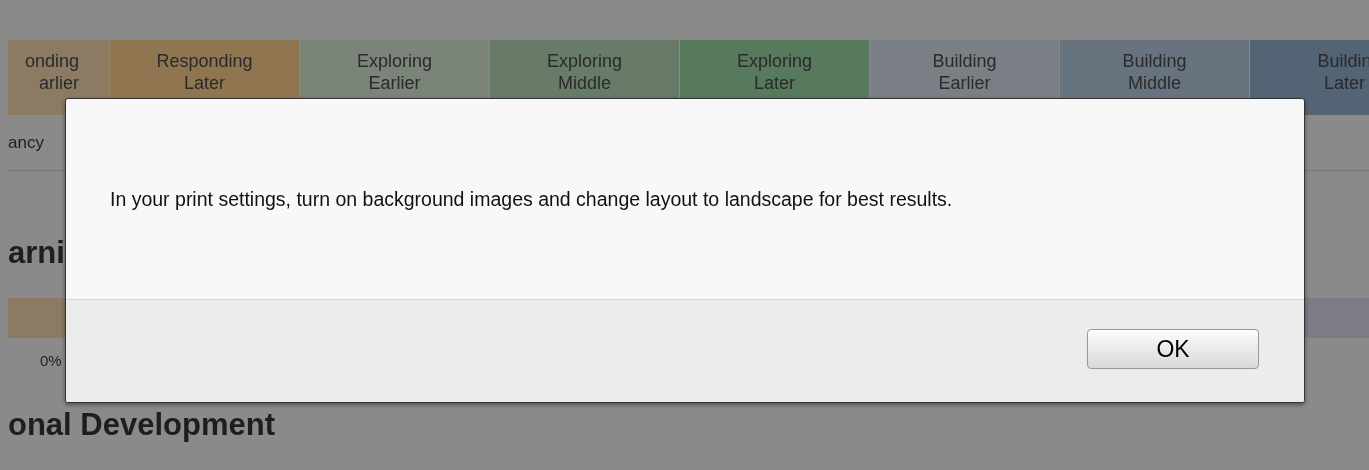  I want to click on stage-header: onding arlier, so click(59, 77).